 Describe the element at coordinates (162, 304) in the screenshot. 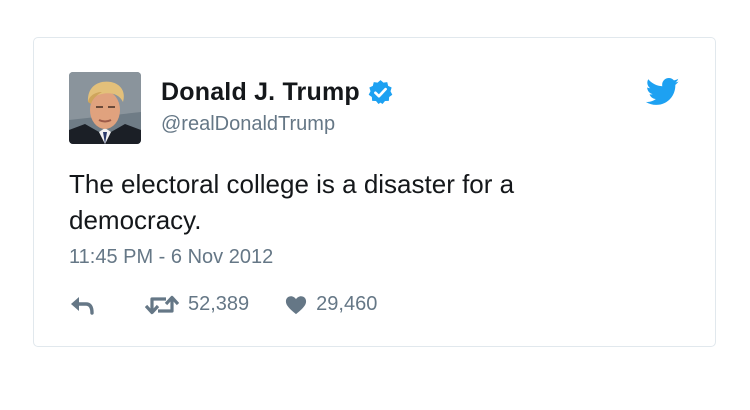

I see `retweet-icon` at that location.